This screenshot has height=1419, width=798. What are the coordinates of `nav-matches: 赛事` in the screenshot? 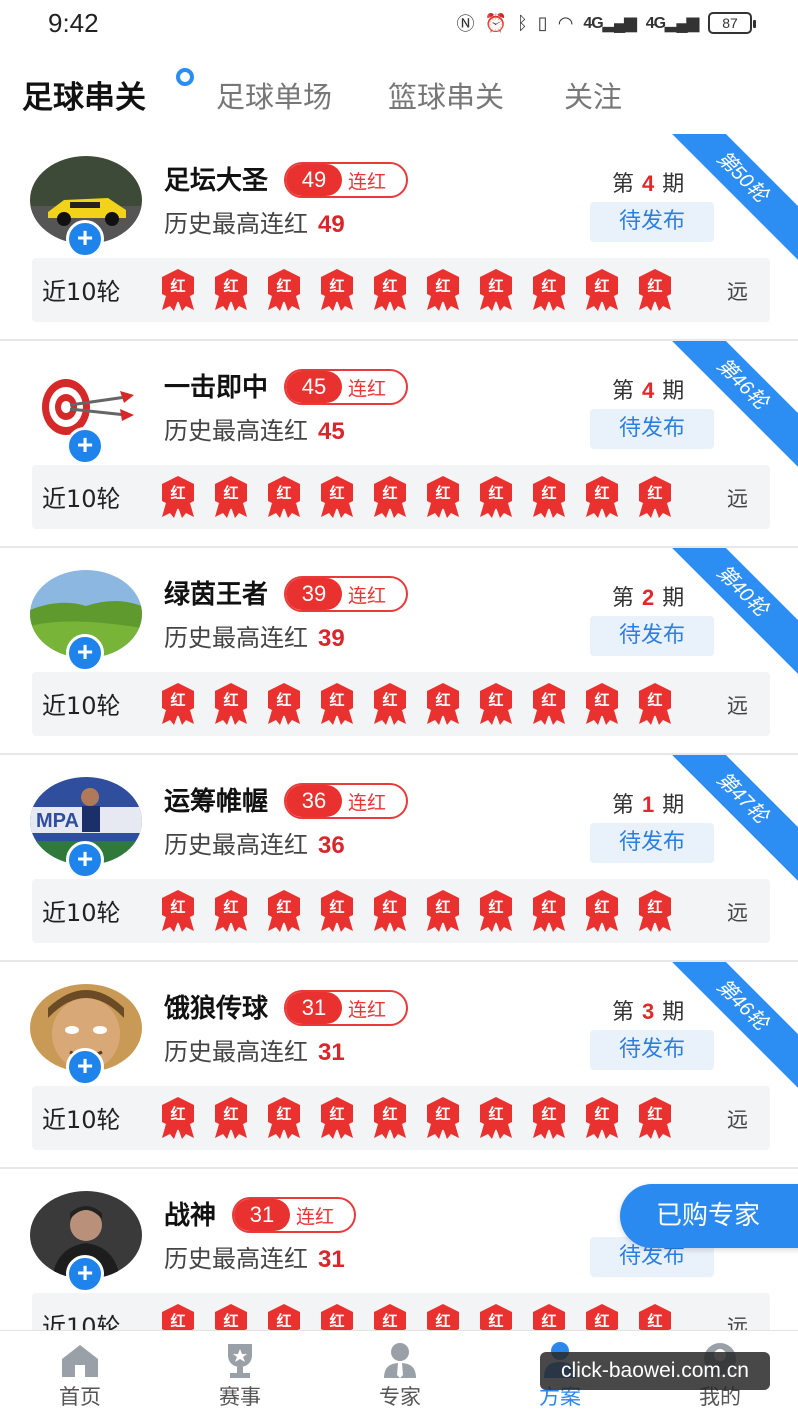 It's located at (240, 1375).